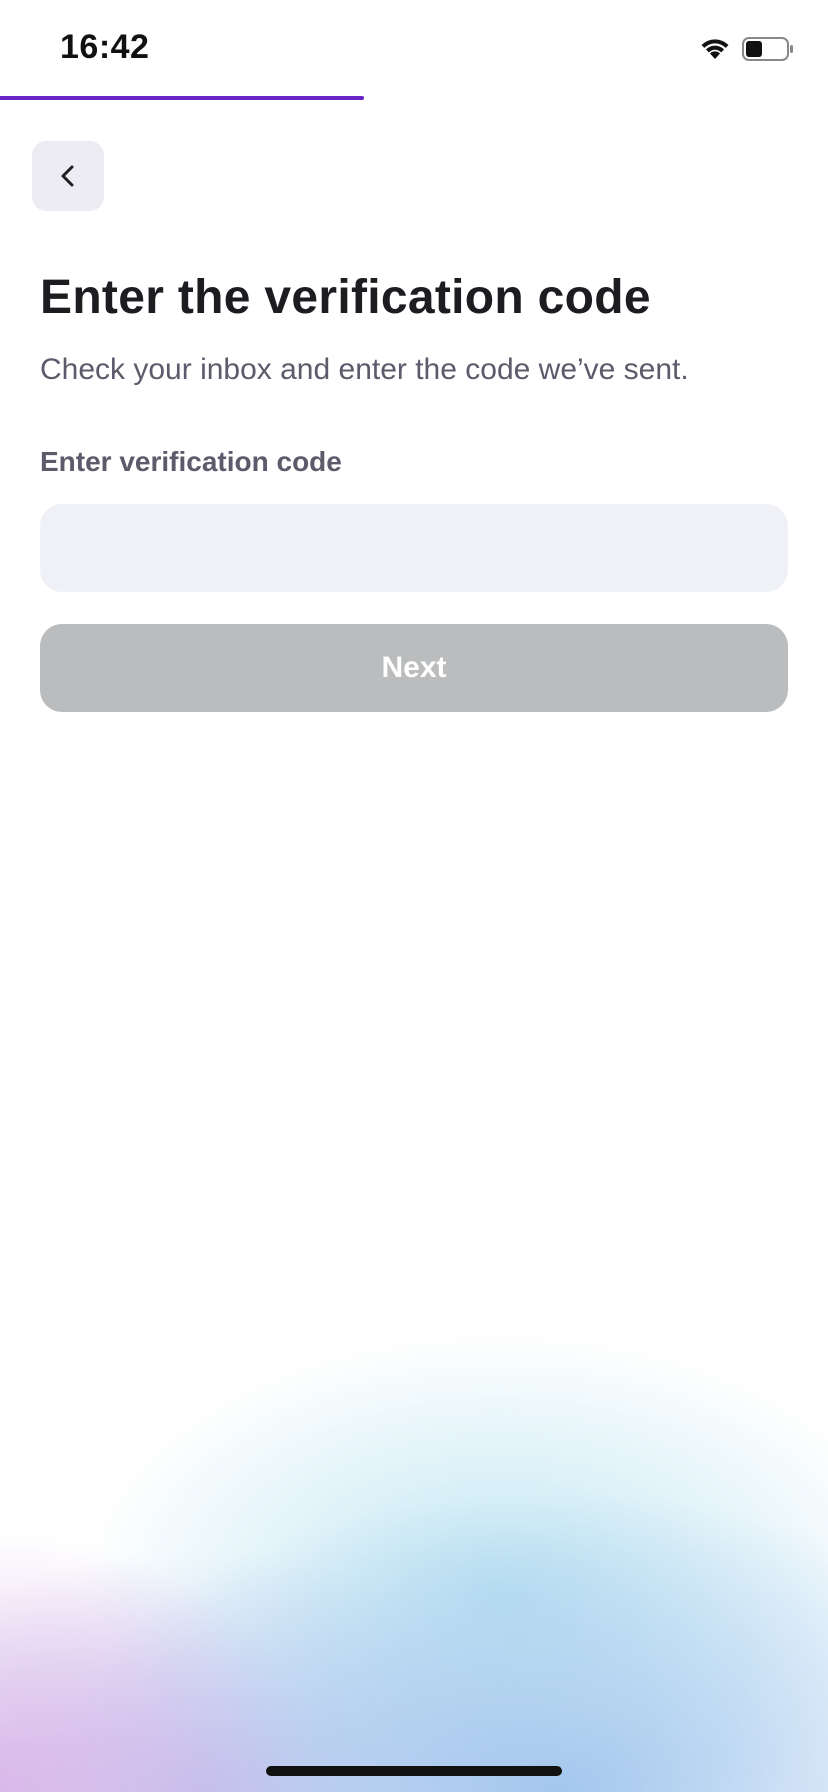 The image size is (828, 1792). What do you see at coordinates (191, 461) in the screenshot?
I see `verification-code-label: Enter verification code` at bounding box center [191, 461].